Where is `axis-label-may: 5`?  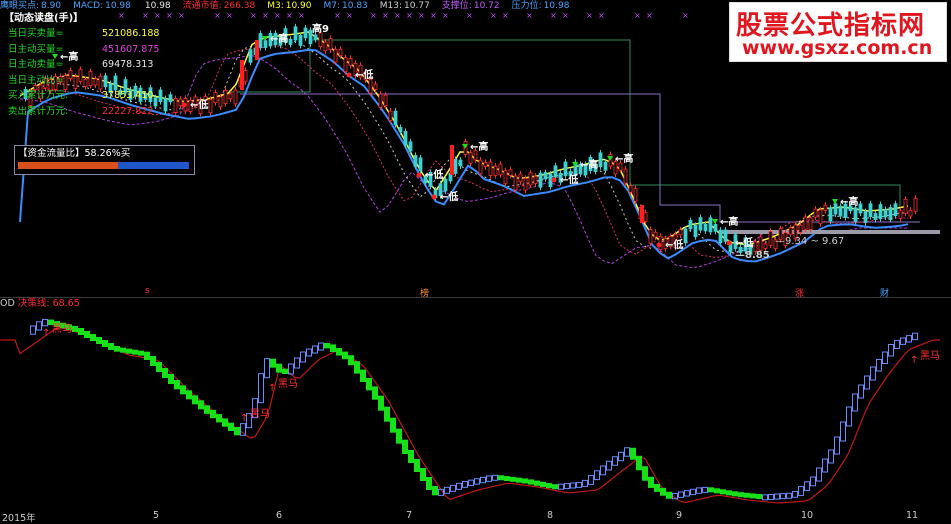
axis-label-may: 5 is located at coordinates (156, 515).